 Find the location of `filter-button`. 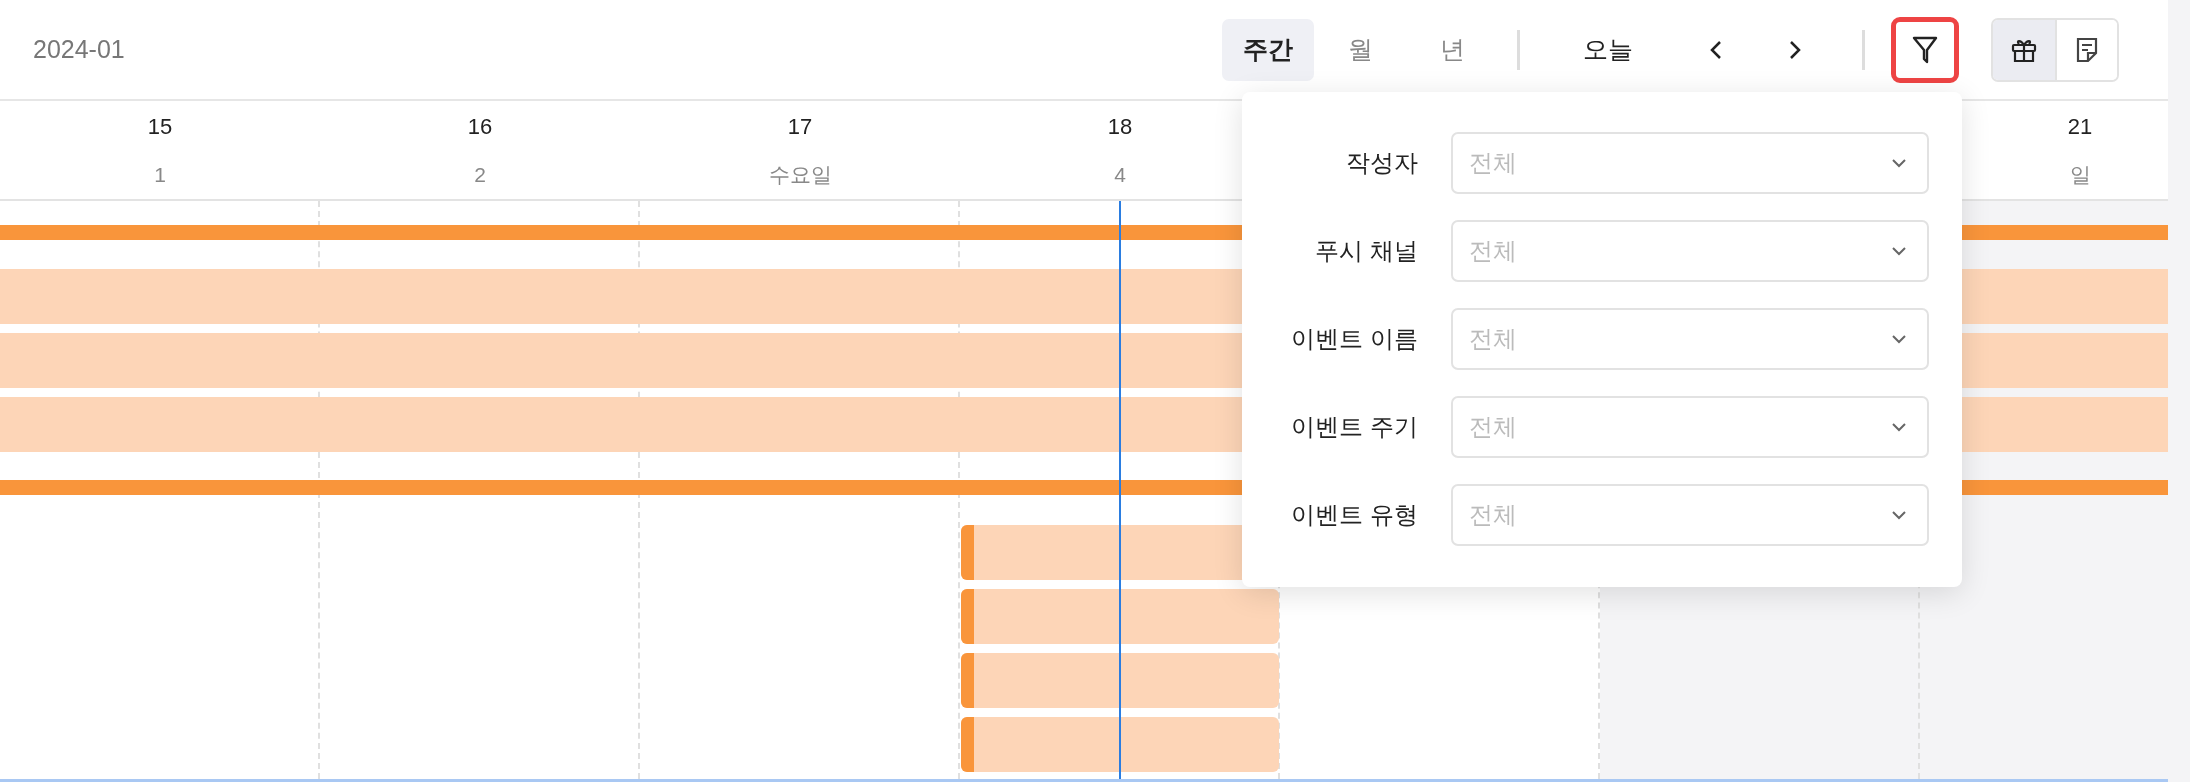

filter-button is located at coordinates (1925, 49).